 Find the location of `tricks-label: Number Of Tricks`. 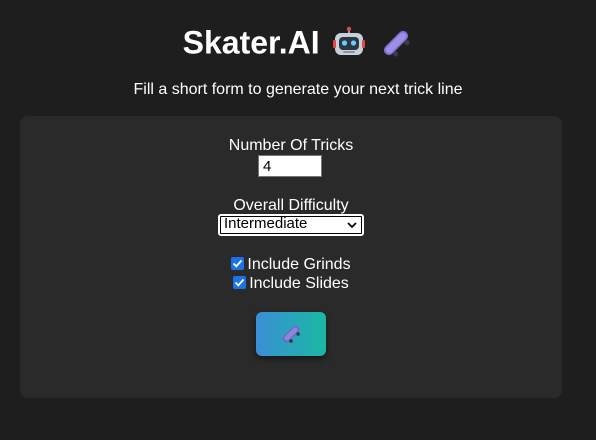

tricks-label: Number Of Tricks is located at coordinates (291, 145).